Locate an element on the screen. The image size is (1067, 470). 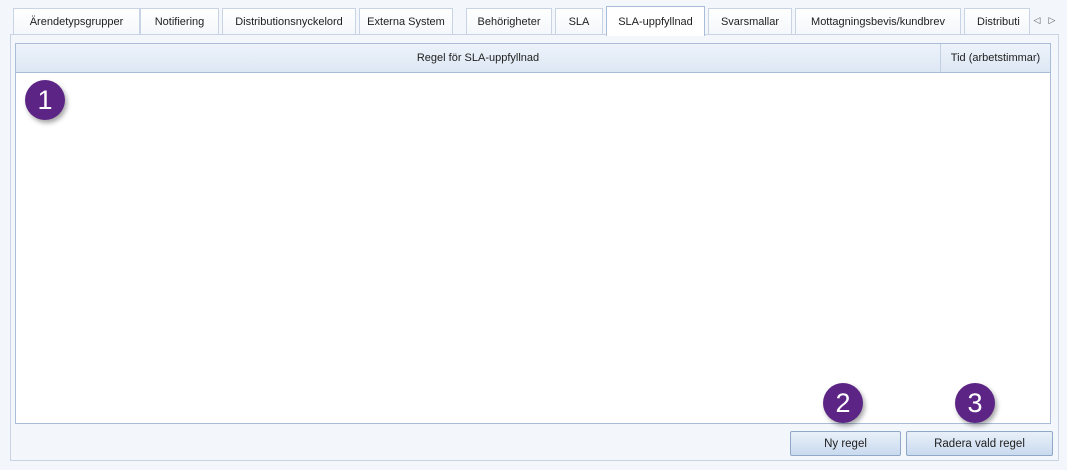
tab-label: SLA is located at coordinates (579, 21).